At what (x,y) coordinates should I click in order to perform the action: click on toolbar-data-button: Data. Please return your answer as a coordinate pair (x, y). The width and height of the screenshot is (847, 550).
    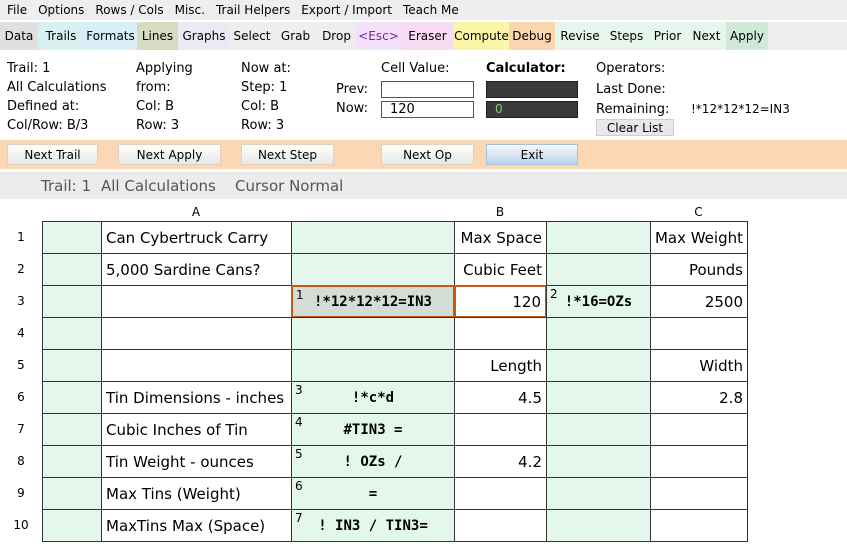
    Looking at the image, I should click on (19, 36).